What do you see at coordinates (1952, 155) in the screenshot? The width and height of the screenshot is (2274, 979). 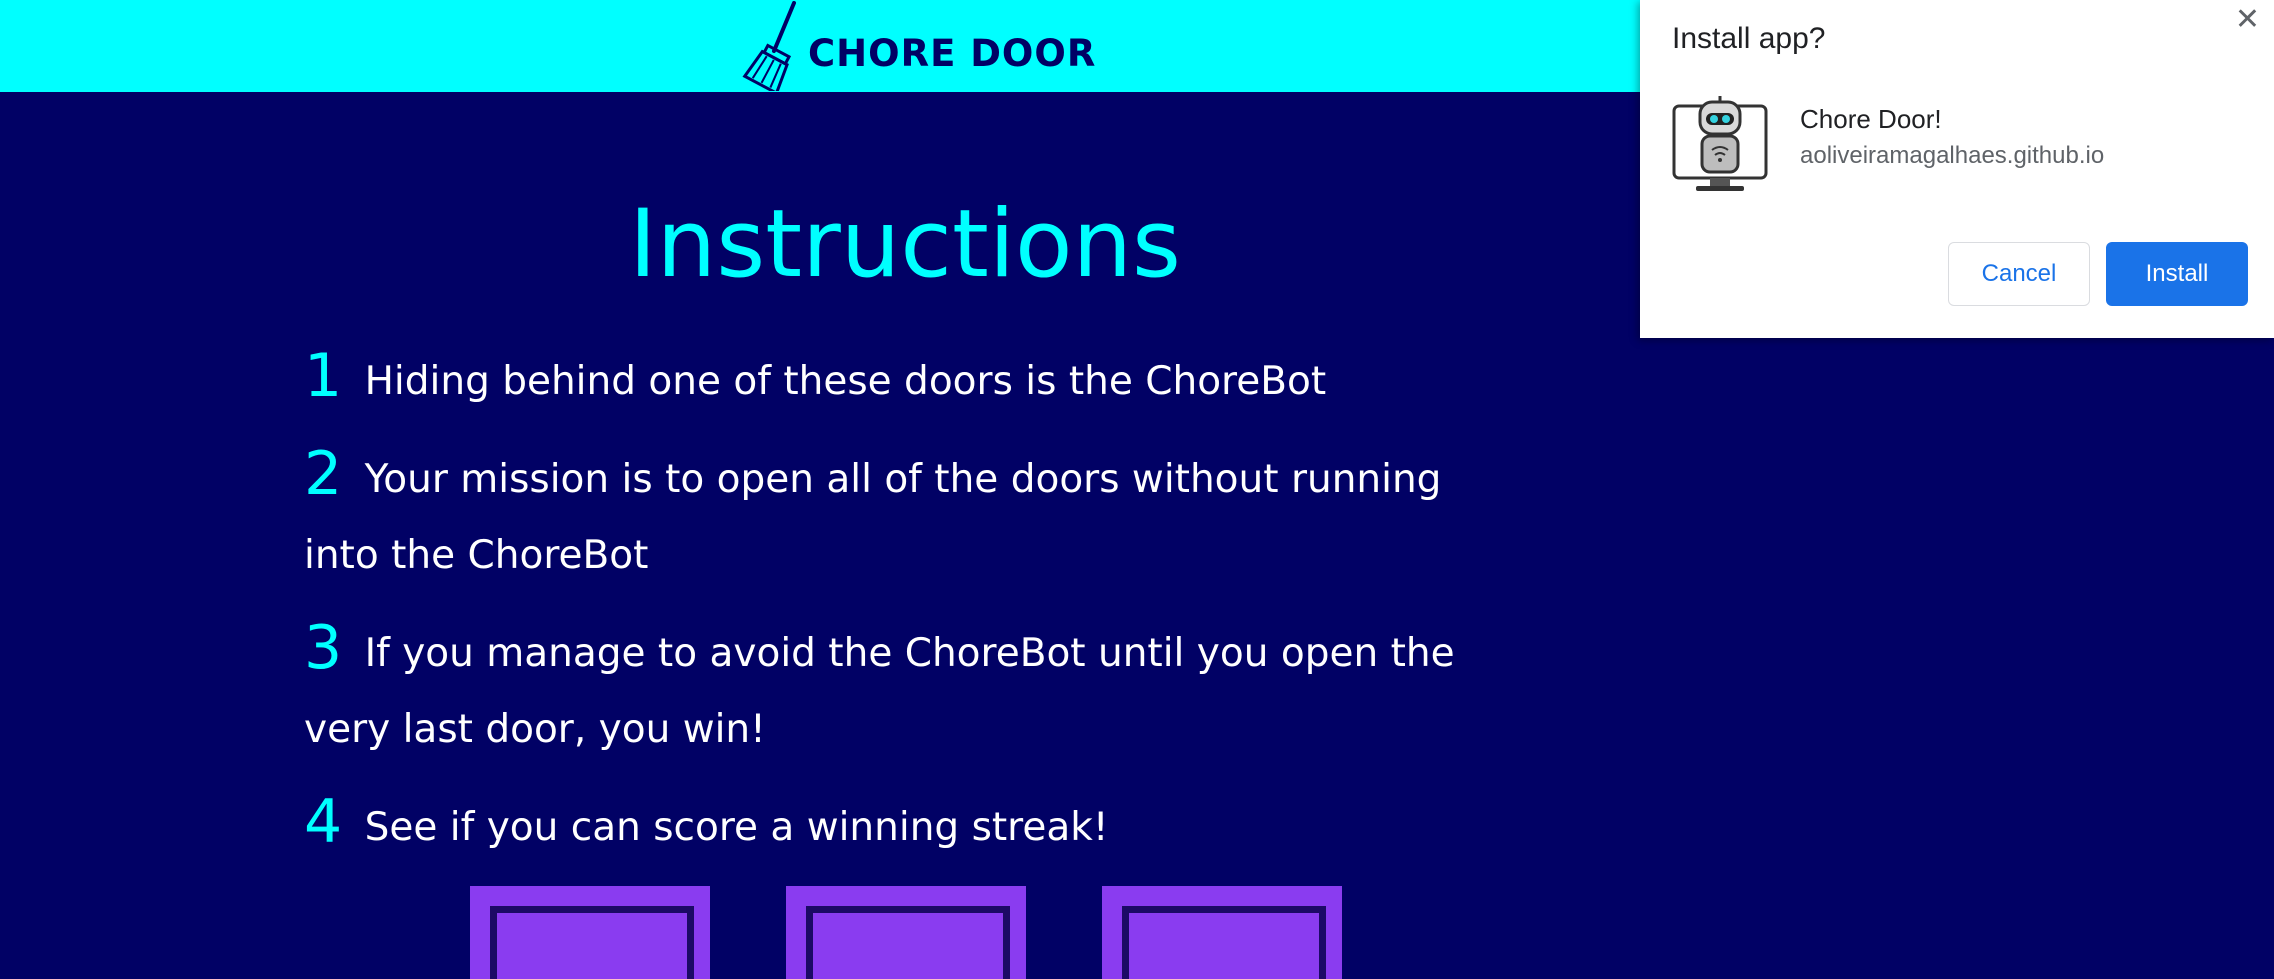 I see `app-url: aoliveiramagalhaes.github.io` at bounding box center [1952, 155].